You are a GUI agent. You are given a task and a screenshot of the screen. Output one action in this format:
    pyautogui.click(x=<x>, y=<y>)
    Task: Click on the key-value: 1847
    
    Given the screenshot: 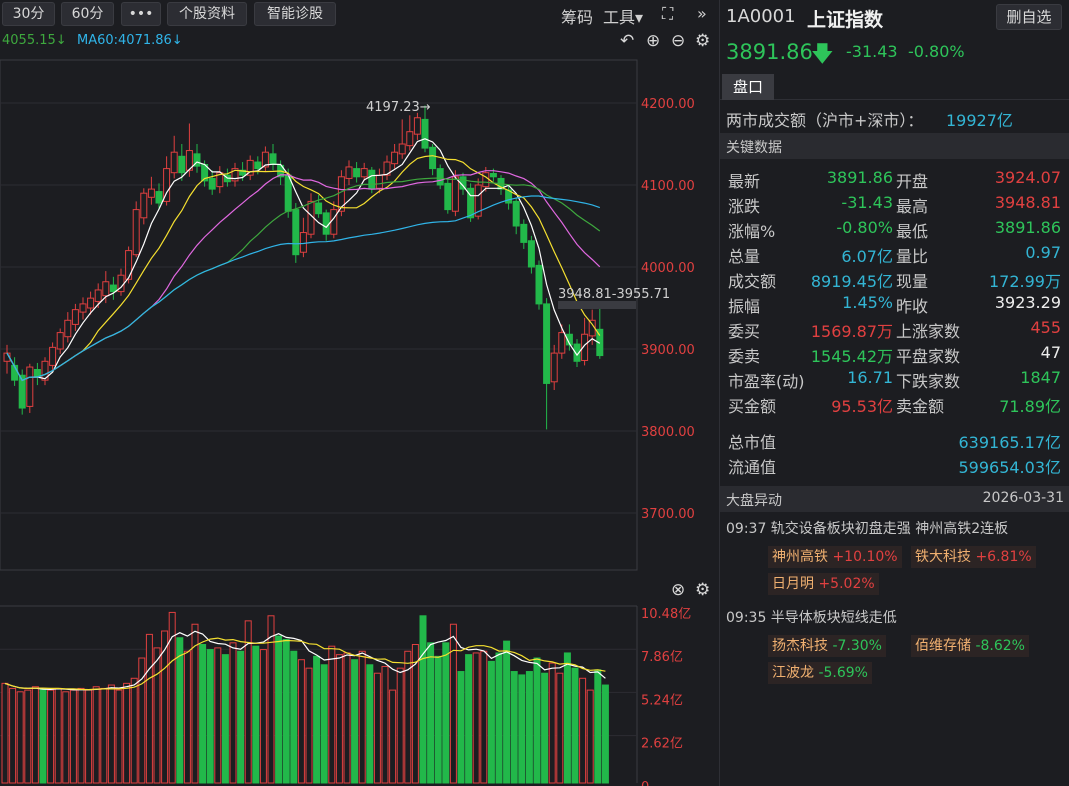 What is the action you would take?
    pyautogui.click(x=1040, y=377)
    